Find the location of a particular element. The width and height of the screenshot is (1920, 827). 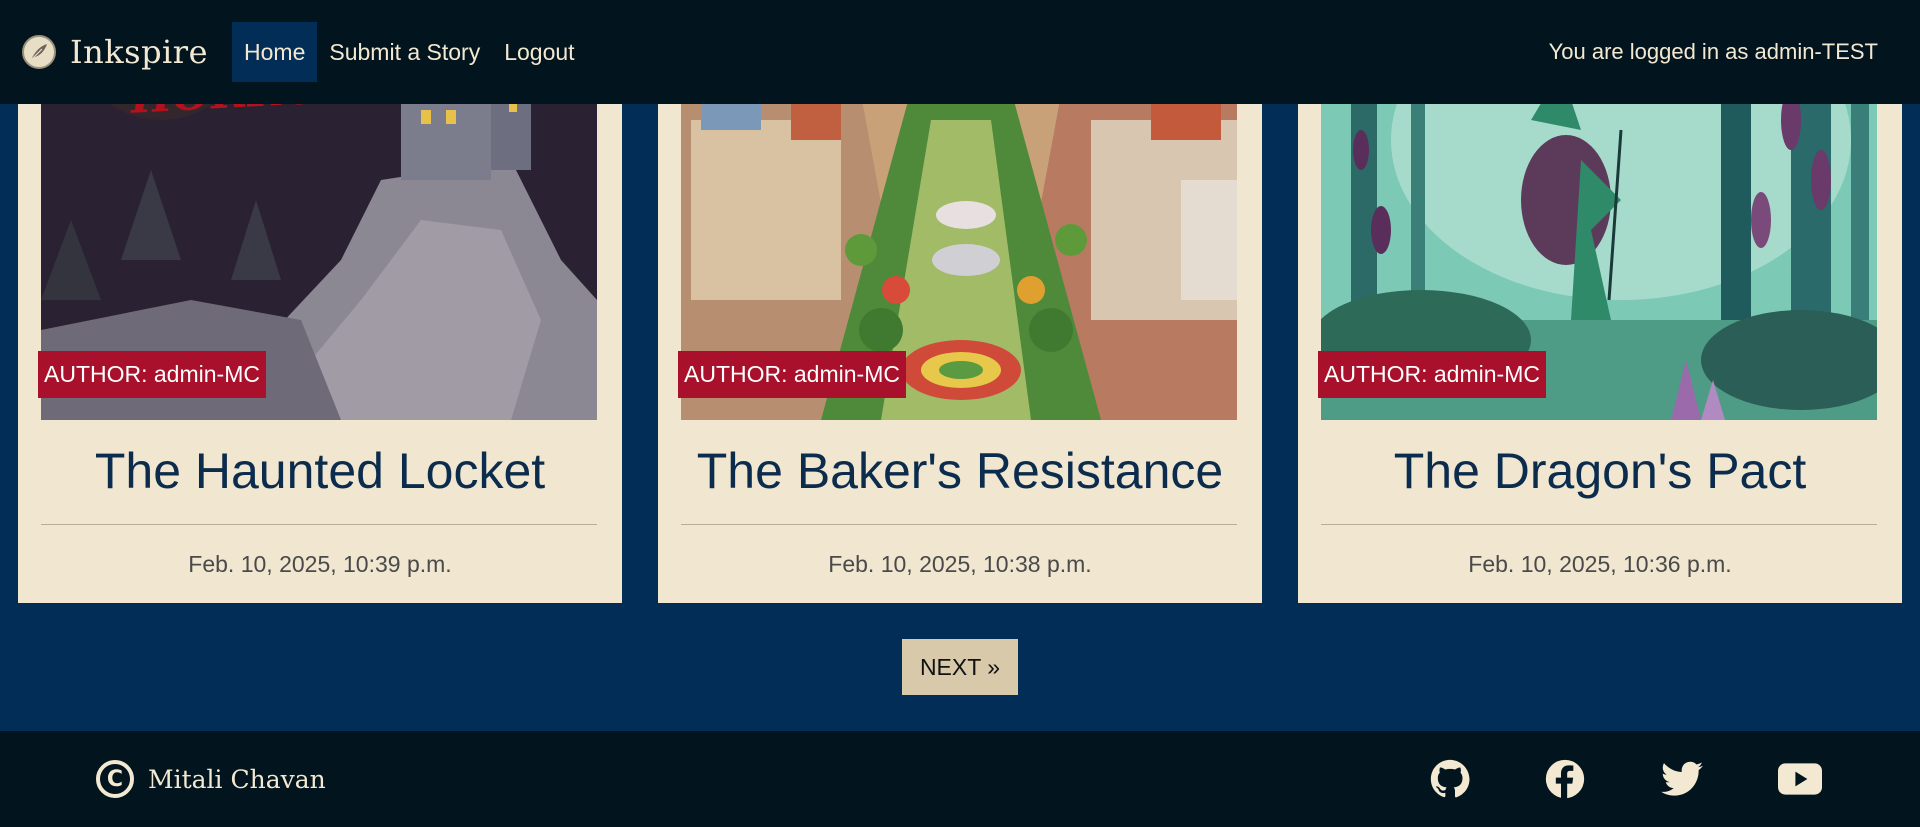

story-title: The Baker's Resistance is located at coordinates (960, 471).